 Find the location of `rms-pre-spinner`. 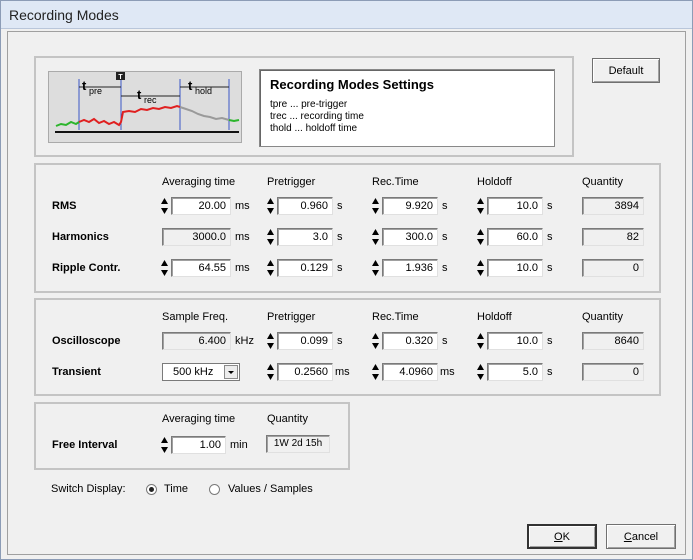

rms-pre-spinner is located at coordinates (270, 206).